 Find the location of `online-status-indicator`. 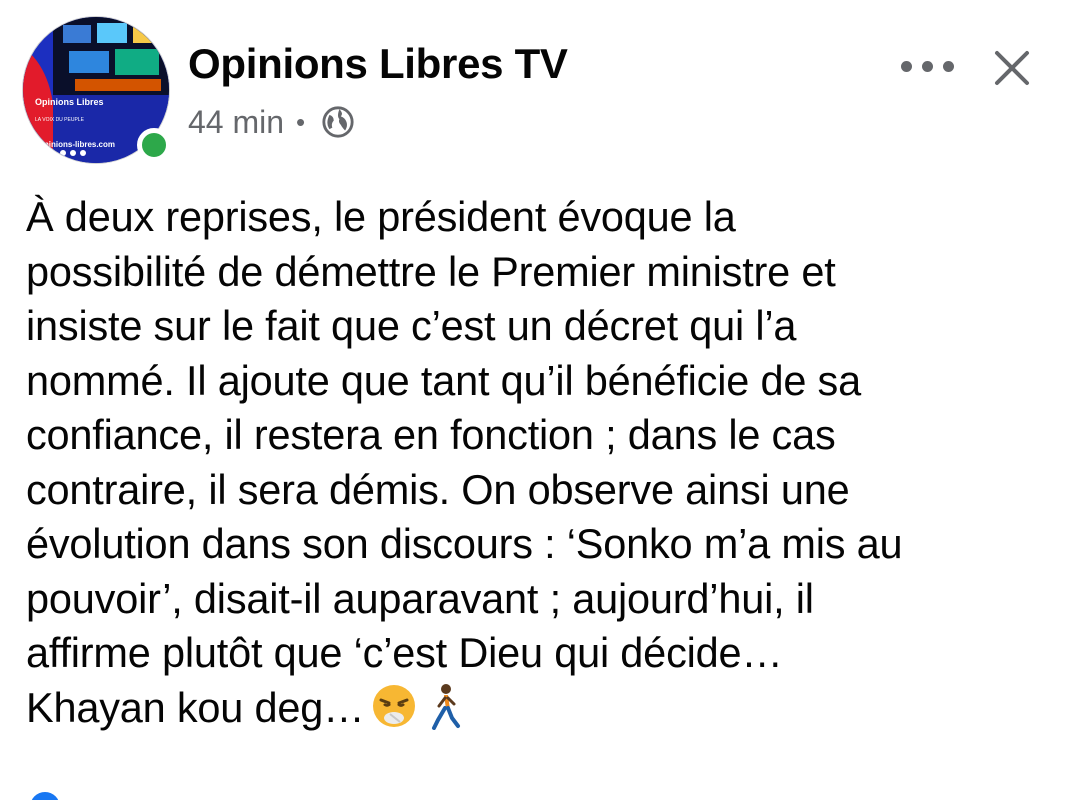

online-status-indicator is located at coordinates (154, 145).